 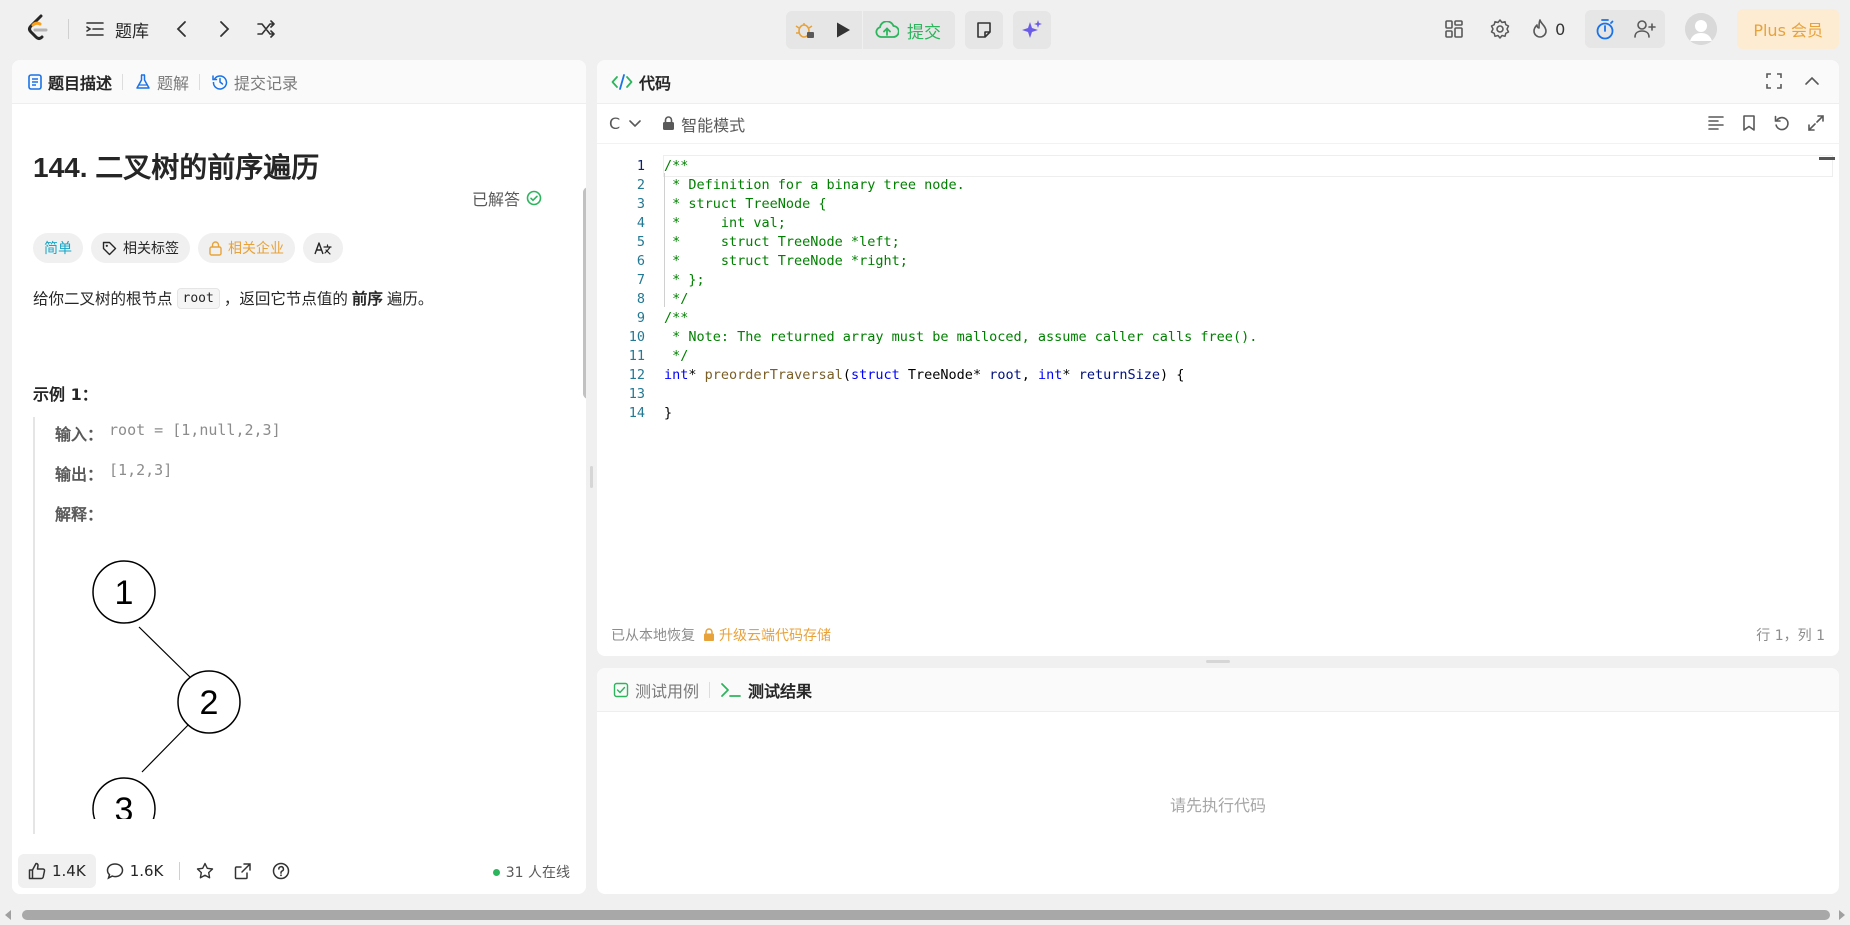 I want to click on horizontal-scrollbar-thumb, so click(x=926, y=915).